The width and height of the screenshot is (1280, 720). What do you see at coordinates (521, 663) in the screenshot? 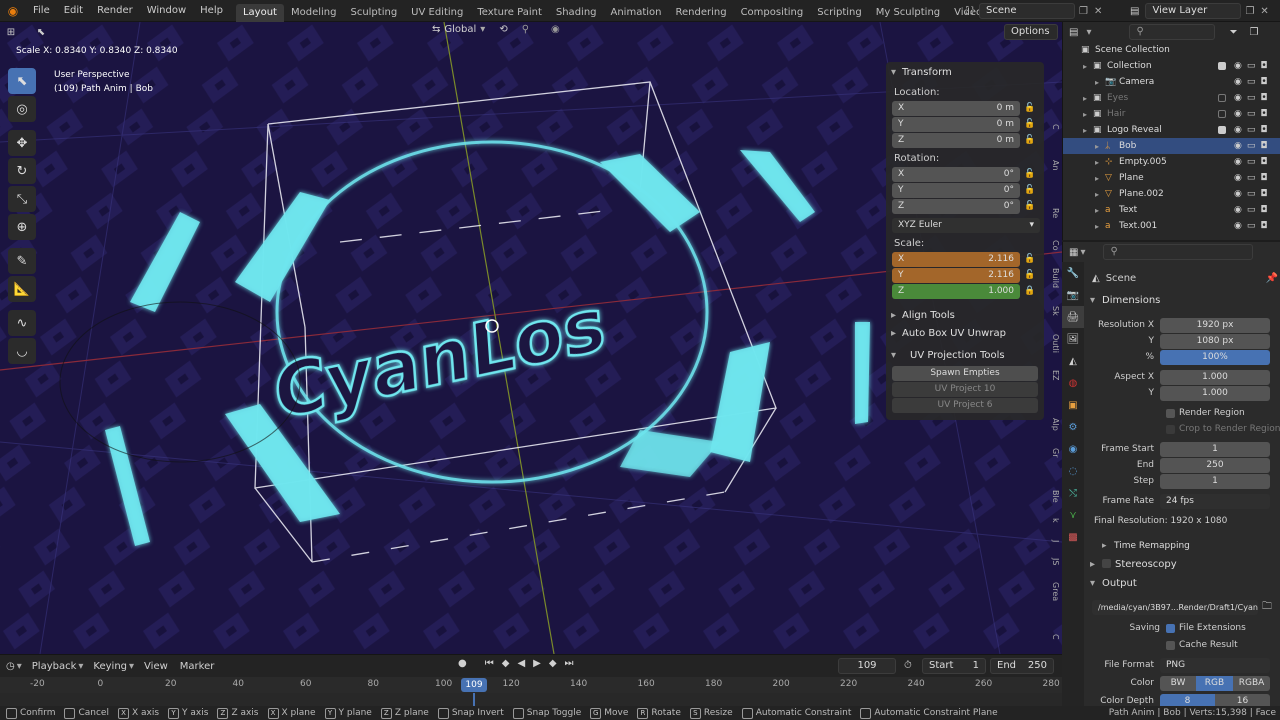
I see `play-reverse-icon: ◀` at bounding box center [521, 663].